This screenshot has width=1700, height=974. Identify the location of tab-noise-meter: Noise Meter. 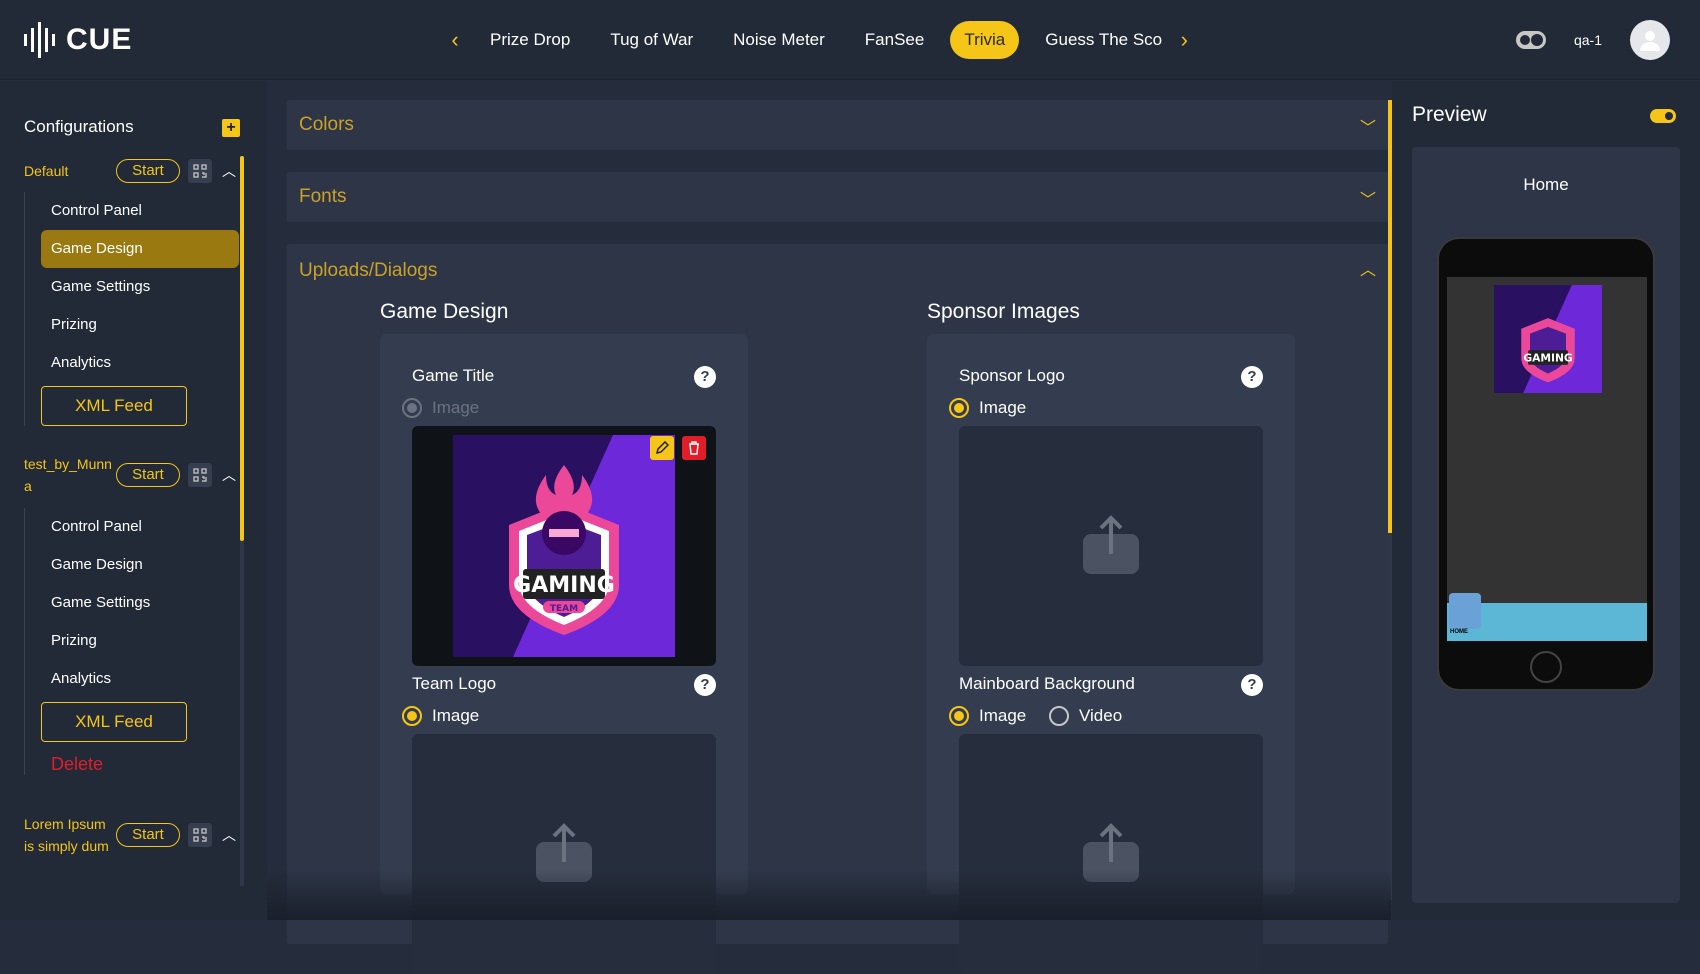
(779, 40).